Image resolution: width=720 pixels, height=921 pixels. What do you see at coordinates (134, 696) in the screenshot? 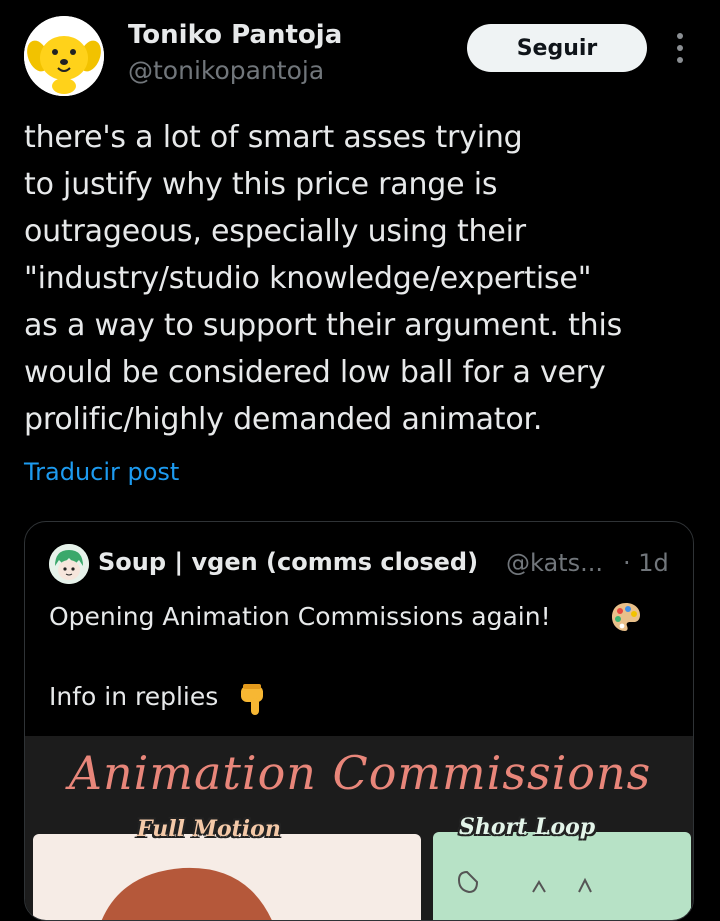
I see `quoted-post-text-line2: Info in replies` at bounding box center [134, 696].